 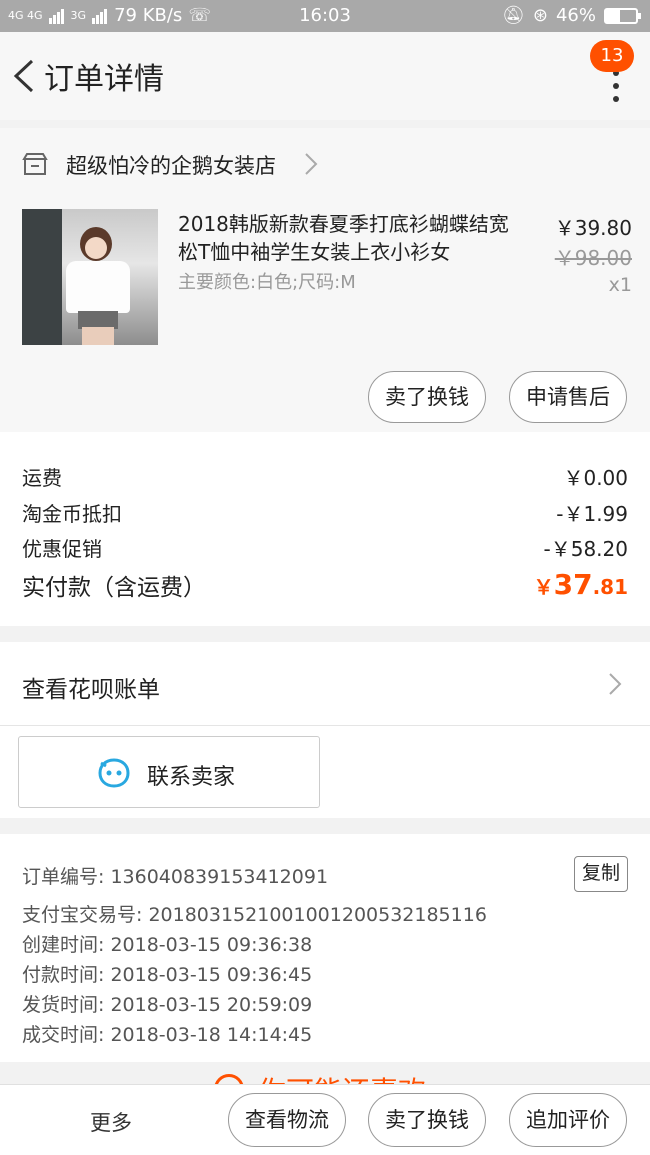 What do you see at coordinates (620, 285) in the screenshot?
I see `product-quantity: x1` at bounding box center [620, 285].